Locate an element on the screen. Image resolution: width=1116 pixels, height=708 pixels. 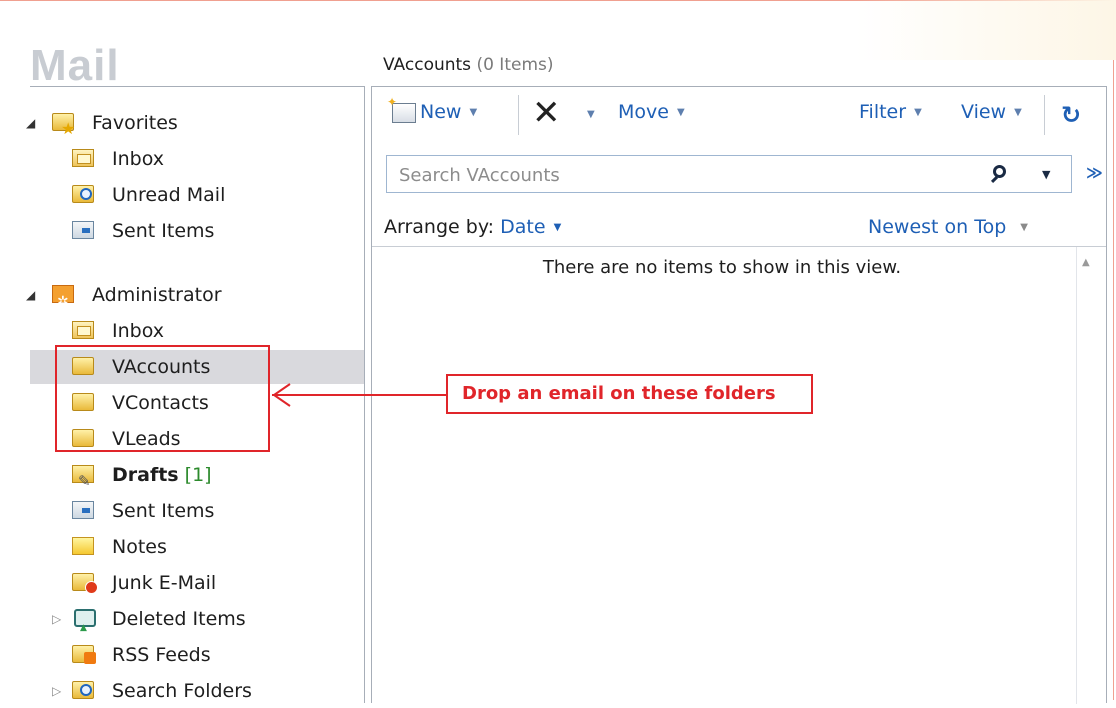
folder-name: VAccounts is located at coordinates (427, 65).